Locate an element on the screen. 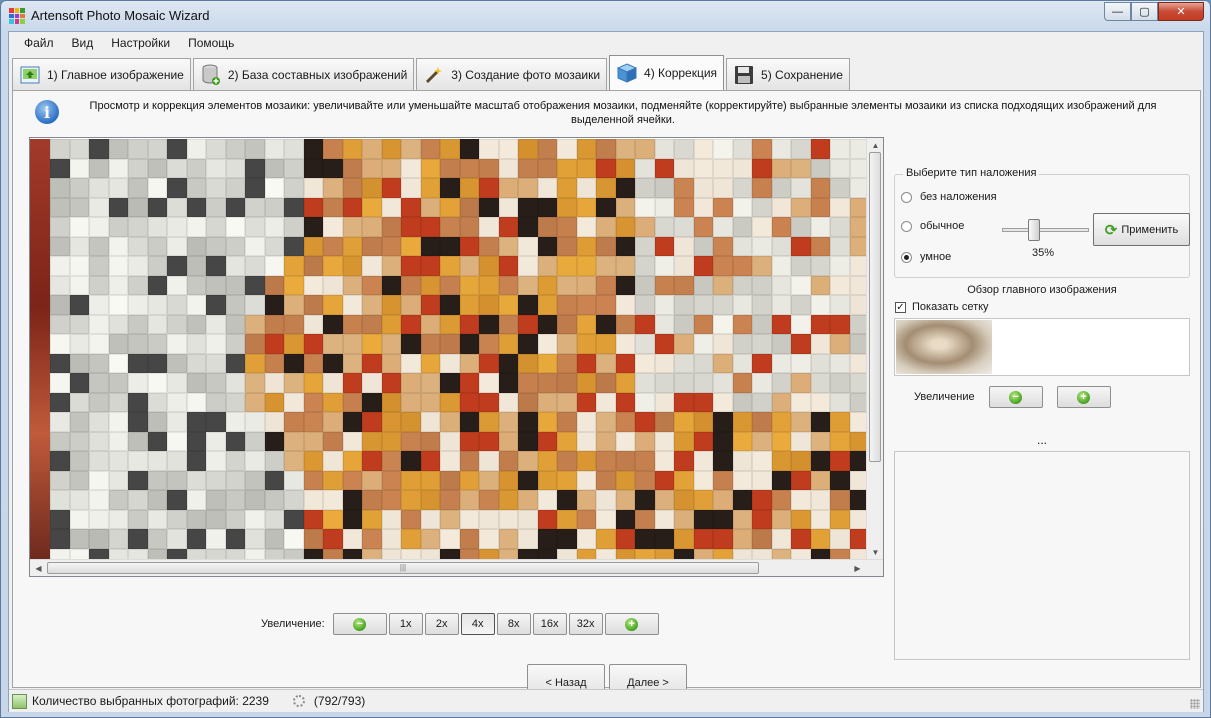  overview-zoom-in-button: + is located at coordinates (1083, 397).